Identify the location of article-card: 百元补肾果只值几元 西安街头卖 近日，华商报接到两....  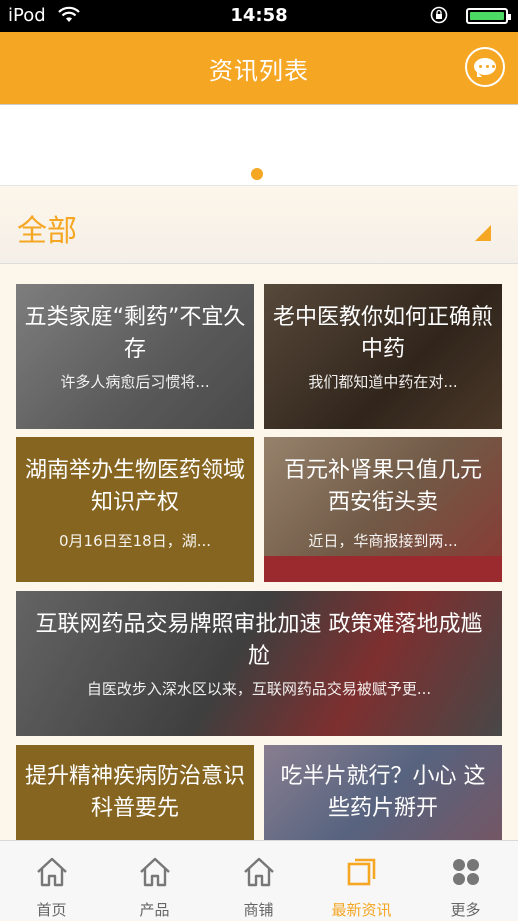
(383, 509).